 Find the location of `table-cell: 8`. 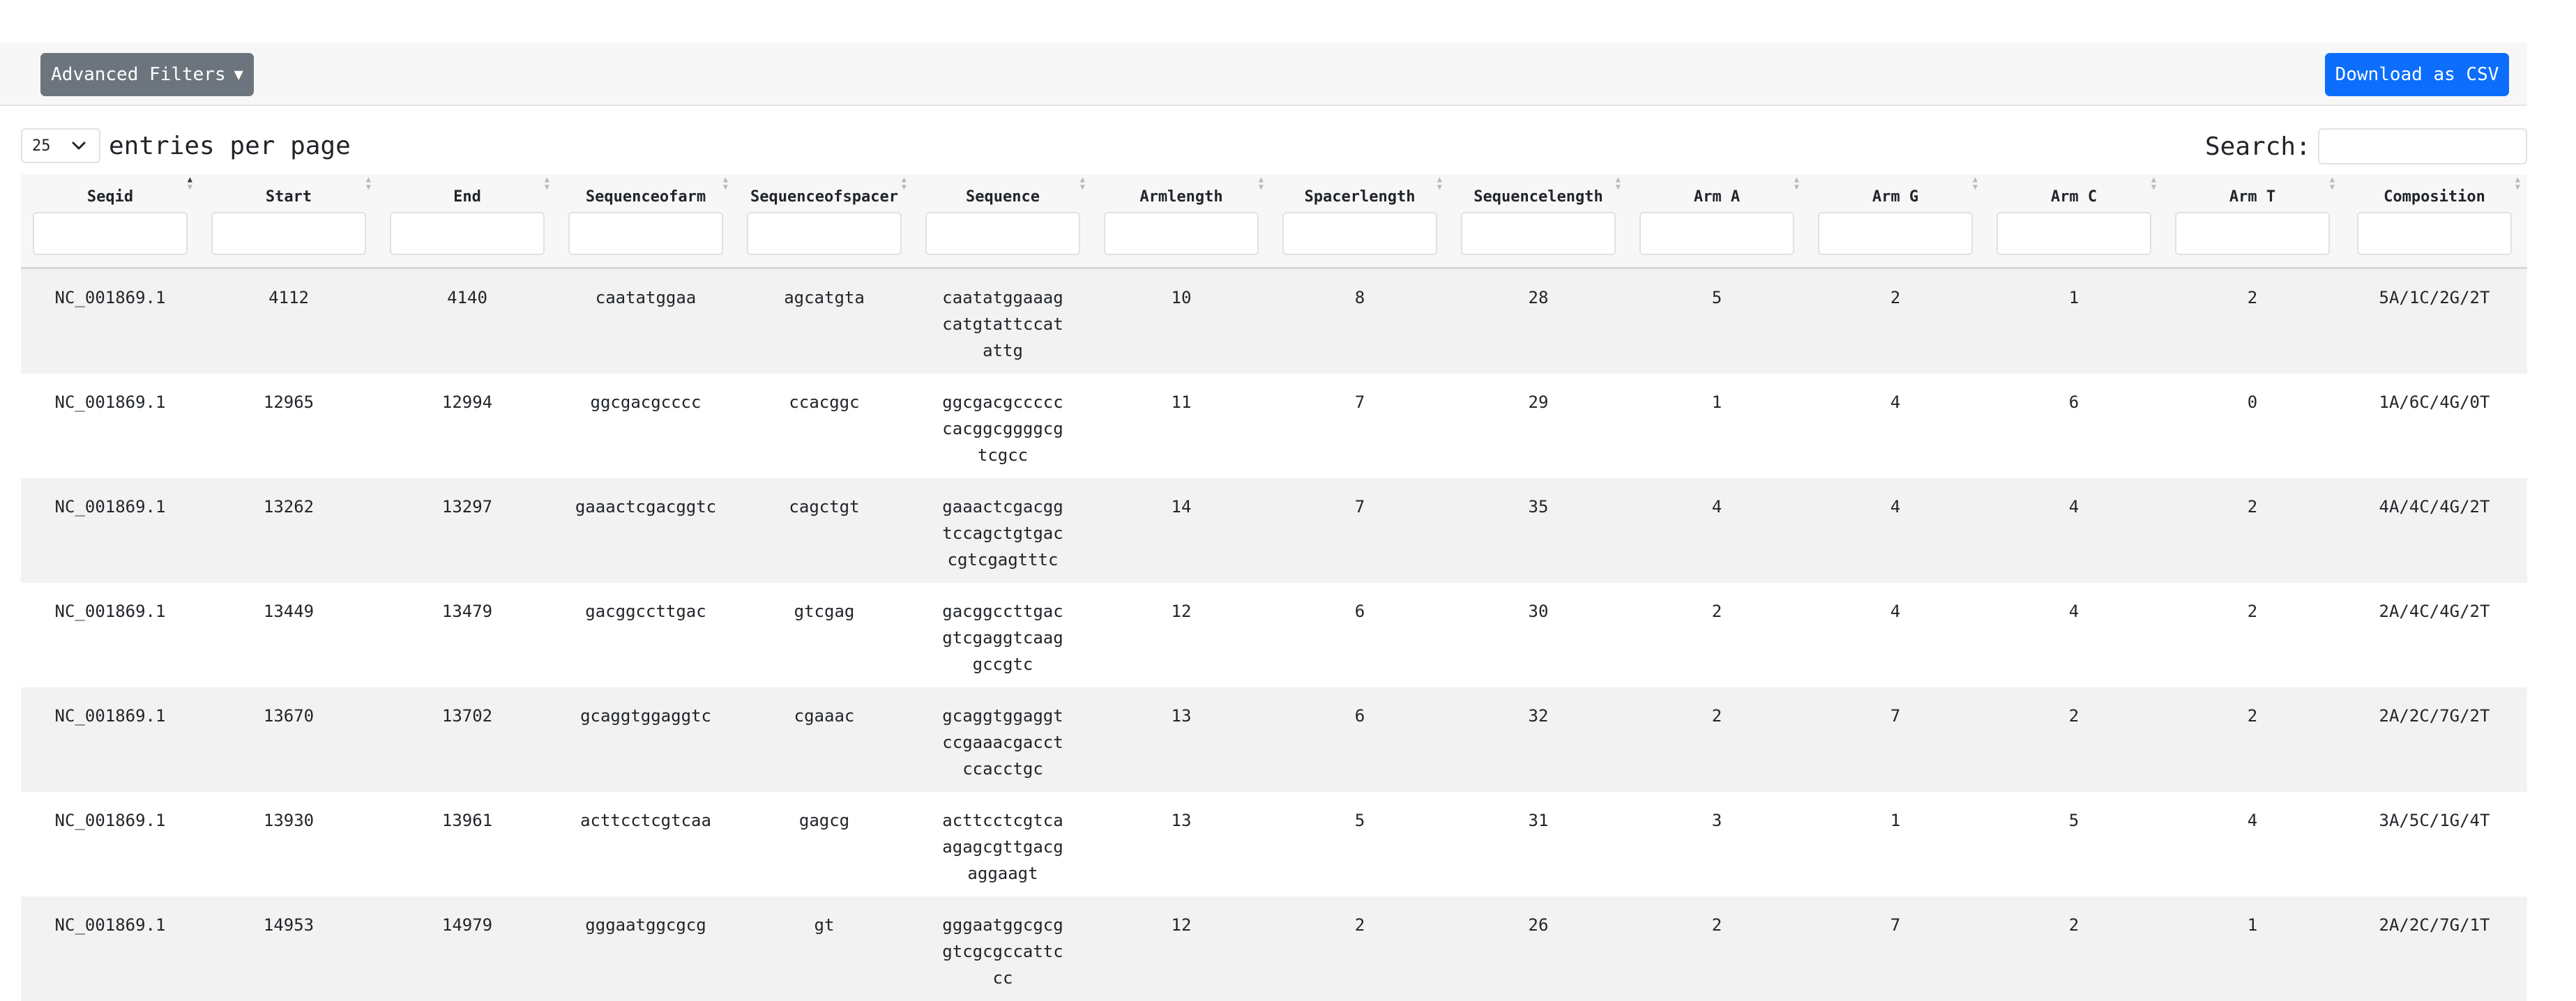

table-cell: 8 is located at coordinates (1360, 321).